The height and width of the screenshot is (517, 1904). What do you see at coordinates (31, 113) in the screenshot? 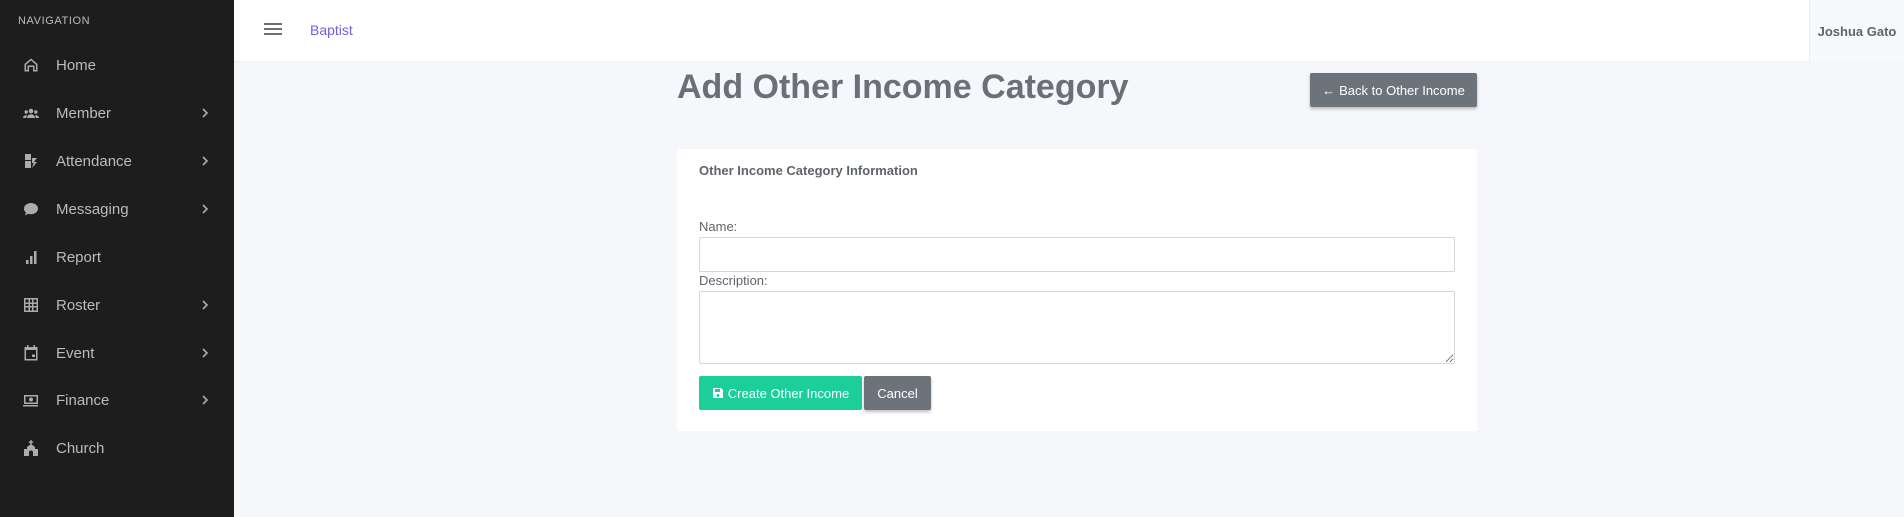
I see `users-icon` at bounding box center [31, 113].